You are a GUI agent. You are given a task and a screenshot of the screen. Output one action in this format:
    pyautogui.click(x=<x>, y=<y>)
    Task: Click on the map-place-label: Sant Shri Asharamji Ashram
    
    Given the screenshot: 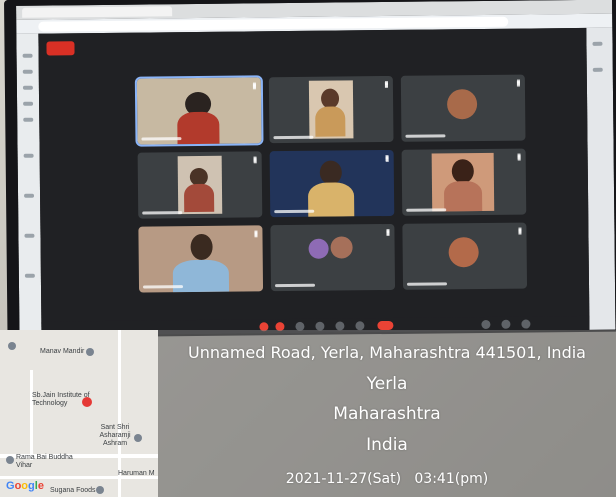 What is the action you would take?
    pyautogui.click(x=115, y=435)
    